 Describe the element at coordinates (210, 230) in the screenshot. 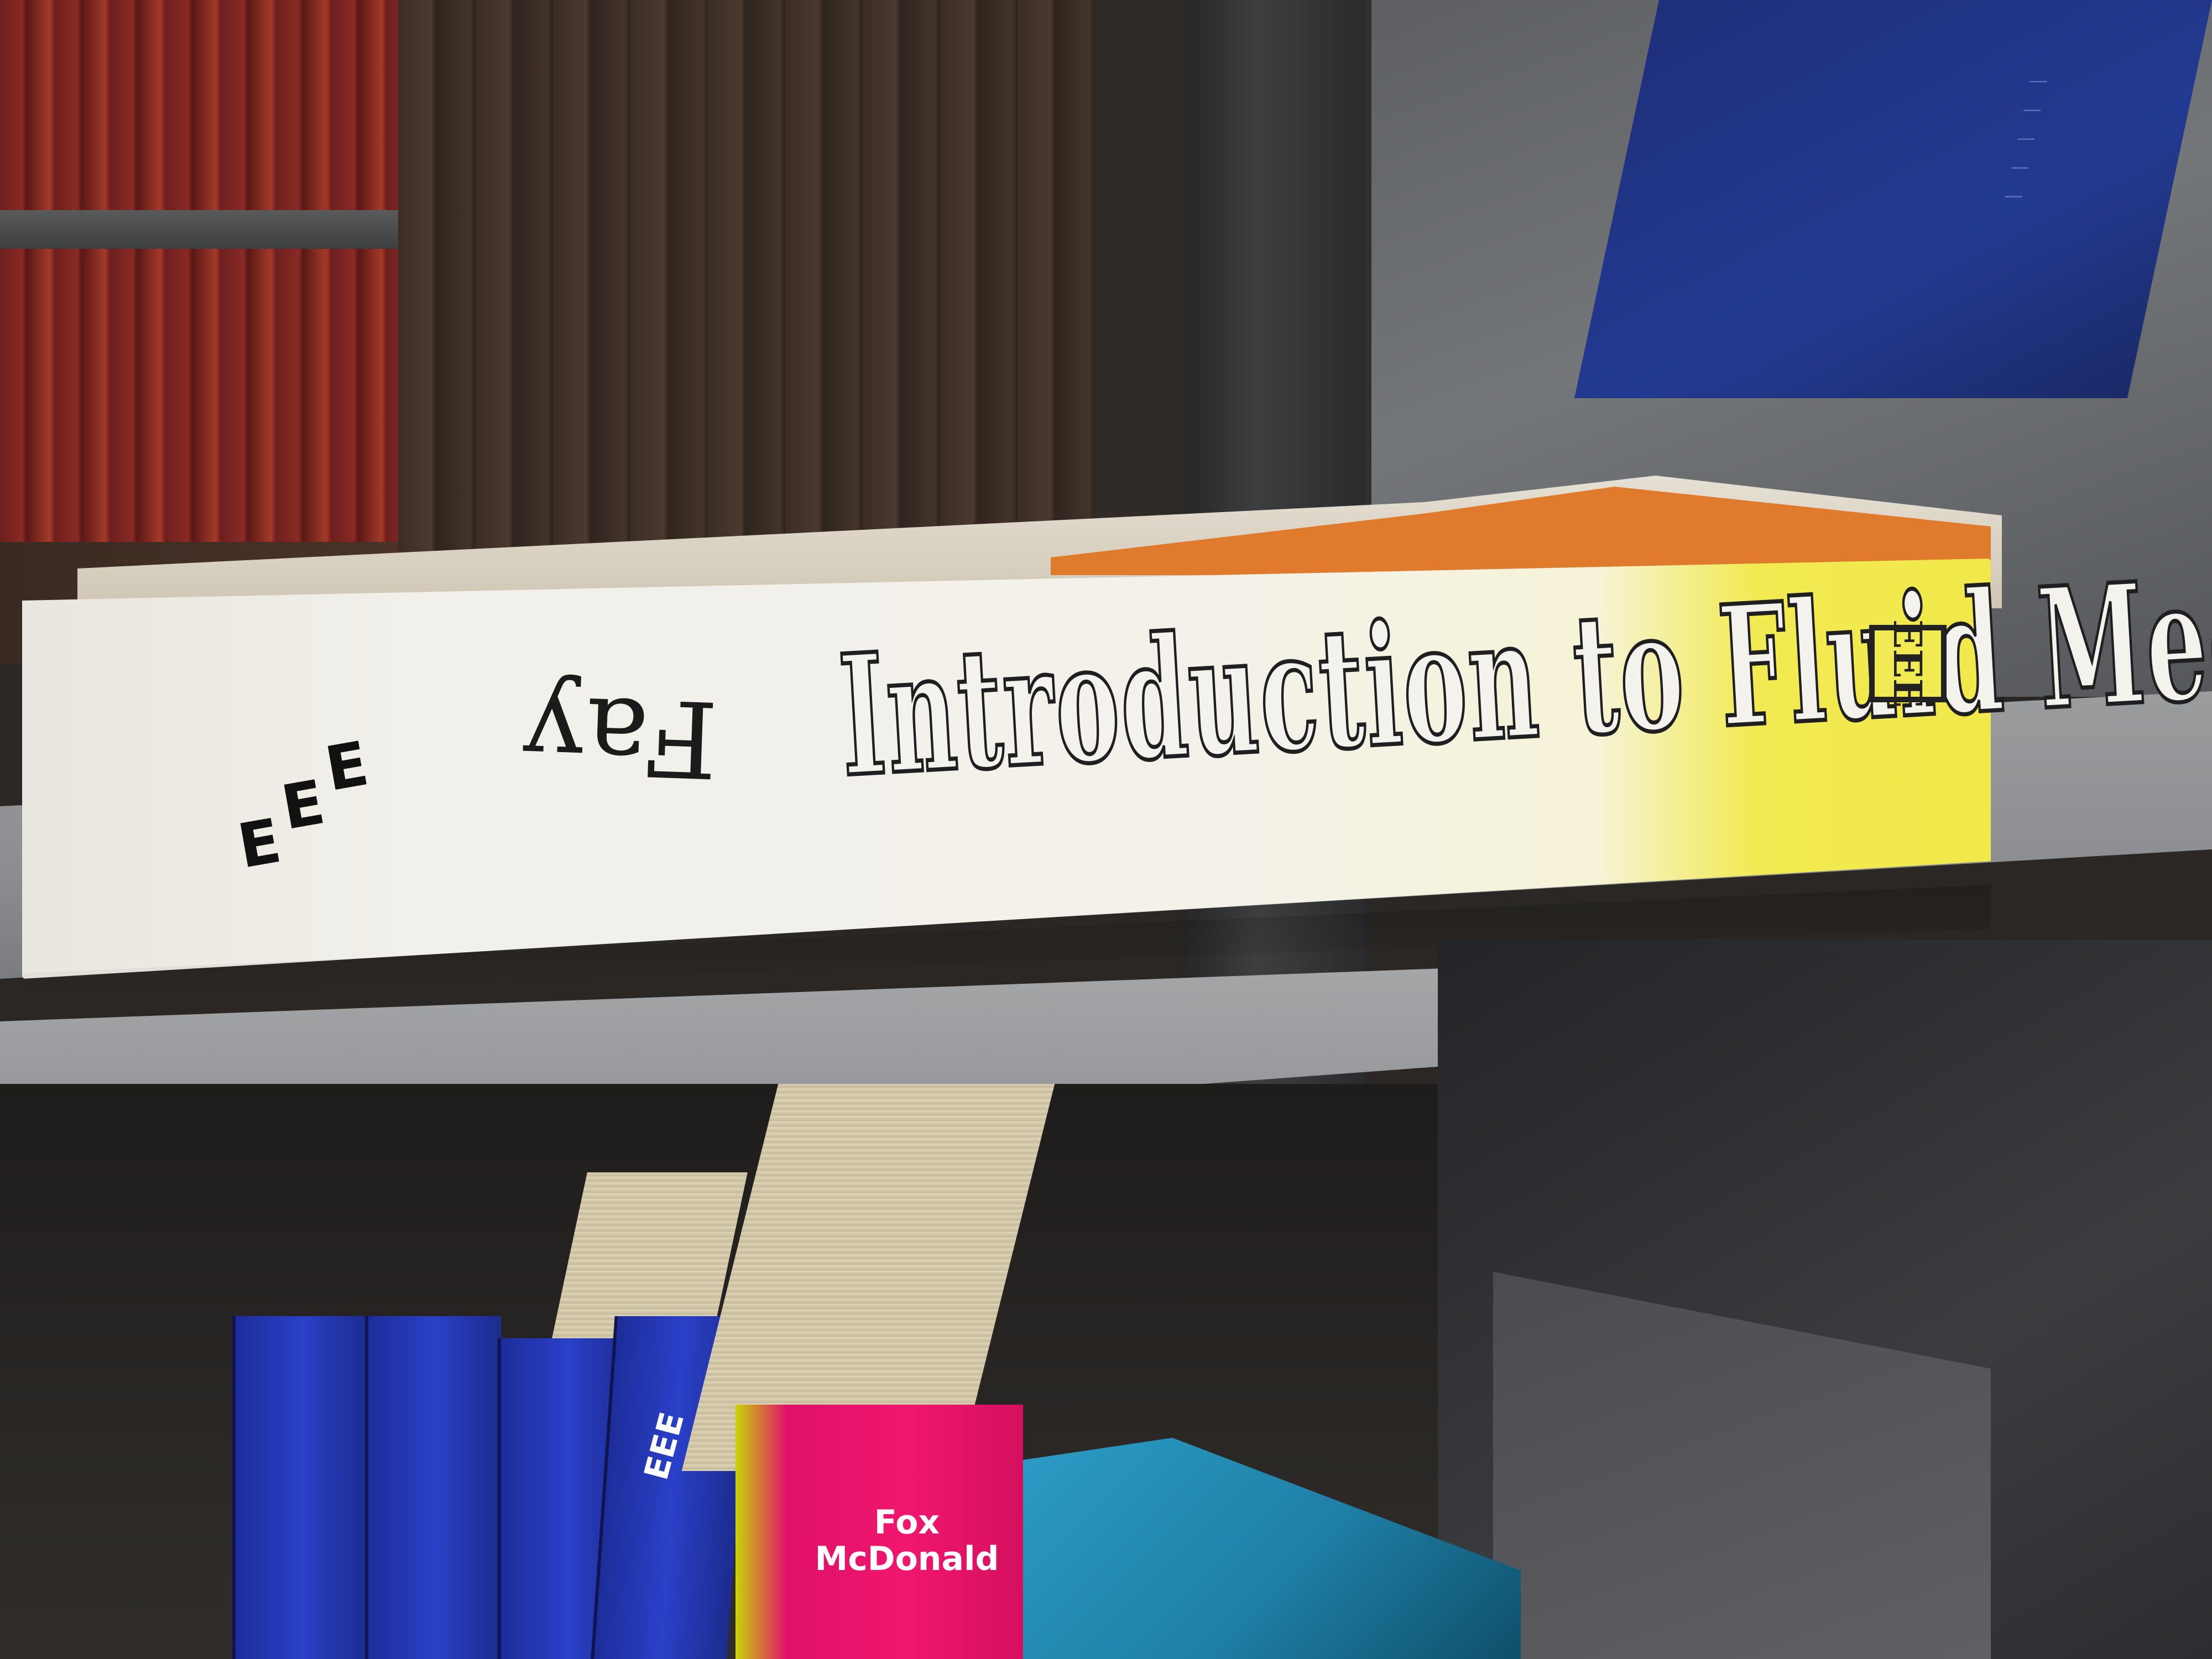

I see `upper-shelf-ledge` at that location.